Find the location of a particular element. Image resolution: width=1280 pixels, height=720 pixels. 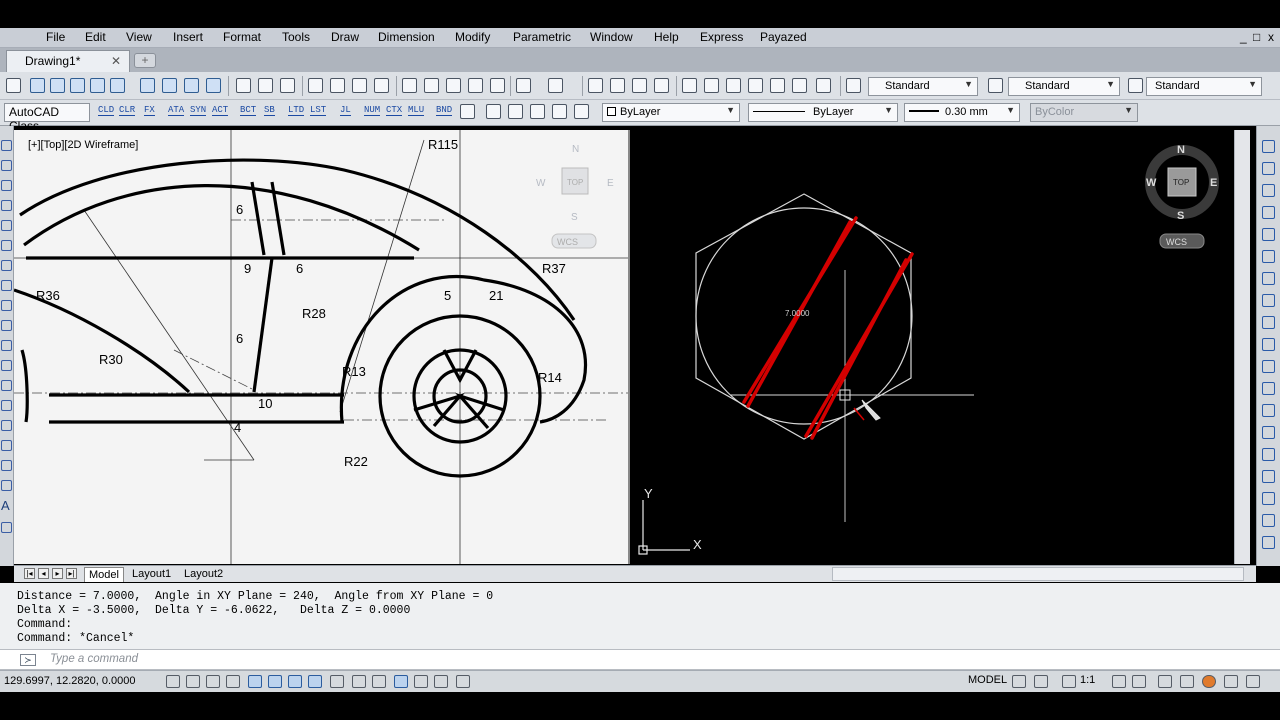

revision-cloud-icon is located at coordinates (6, 285).